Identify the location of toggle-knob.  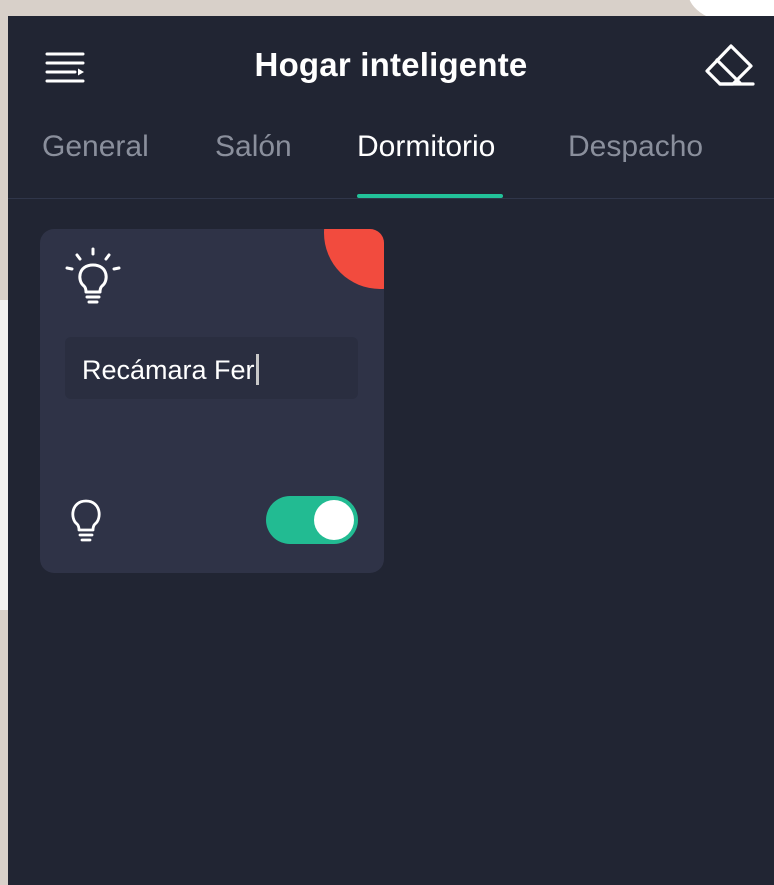
(334, 520).